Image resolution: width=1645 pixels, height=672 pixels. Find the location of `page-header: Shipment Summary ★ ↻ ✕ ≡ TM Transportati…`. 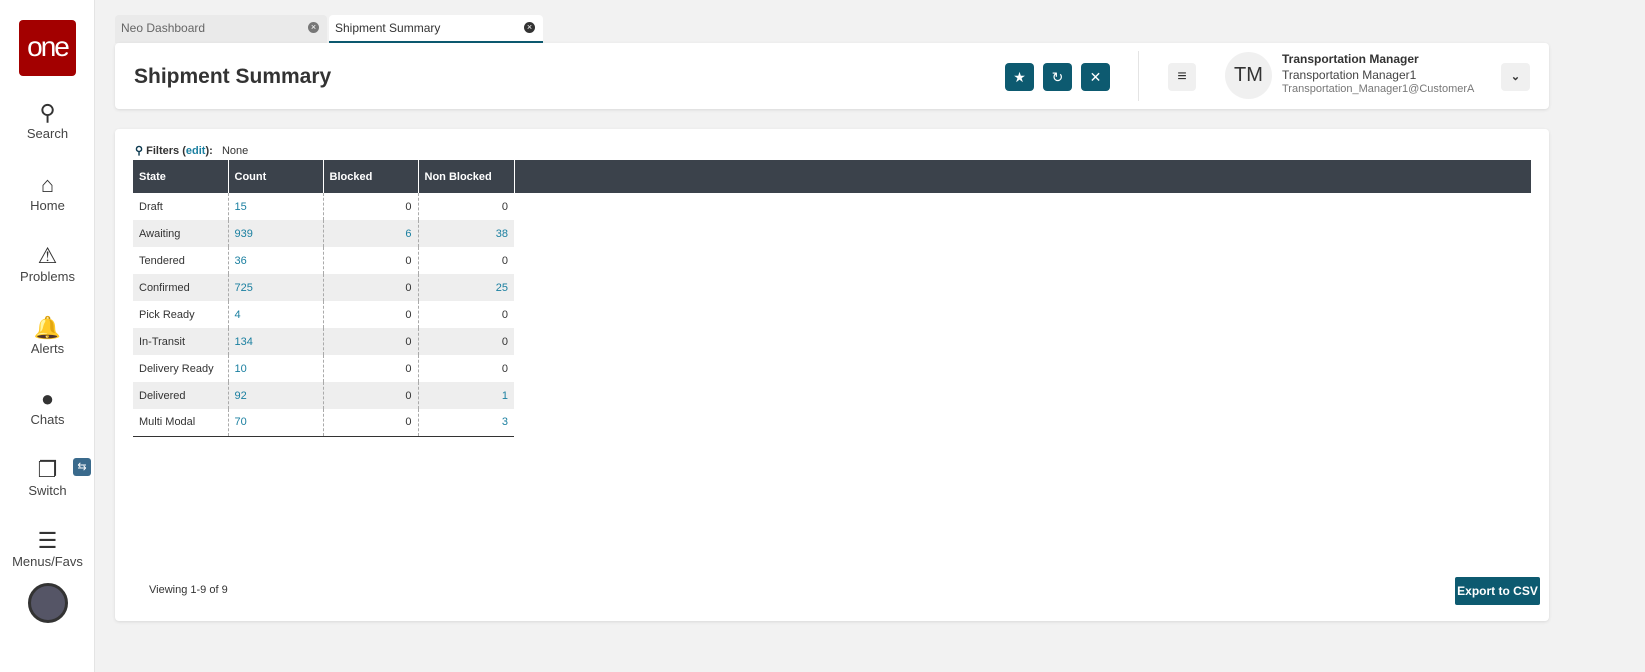

page-header: Shipment Summary ★ ↻ ✕ ≡ TM Transportati… is located at coordinates (832, 76).